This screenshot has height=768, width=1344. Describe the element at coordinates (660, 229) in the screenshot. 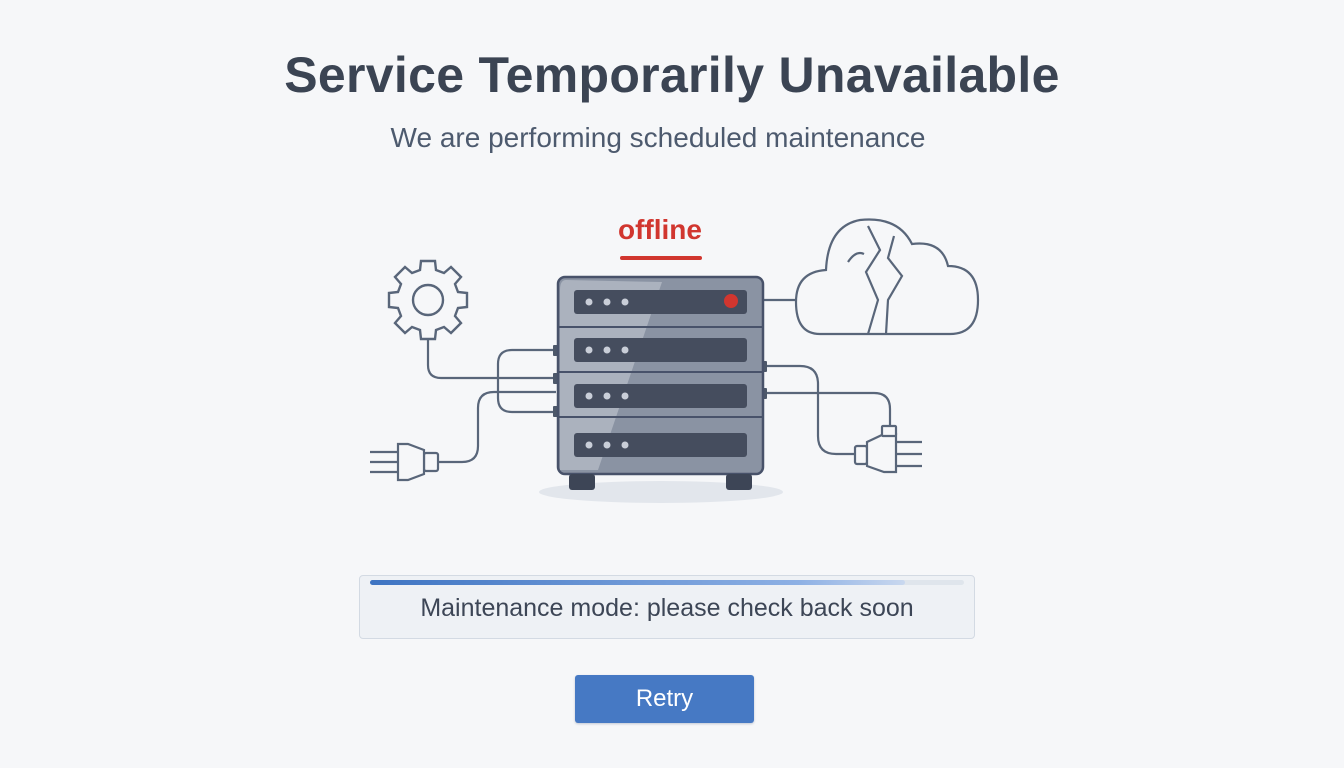

I see `offline-status-label: offline` at that location.